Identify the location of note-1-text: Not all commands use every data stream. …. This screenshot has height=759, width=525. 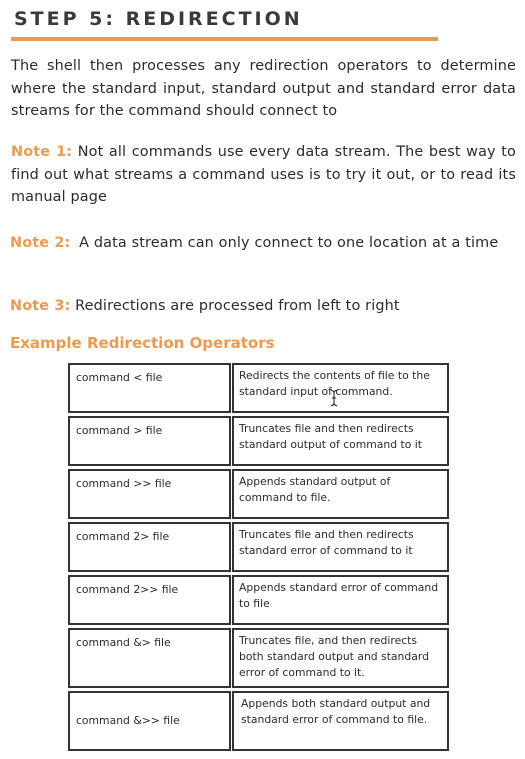
(263, 174).